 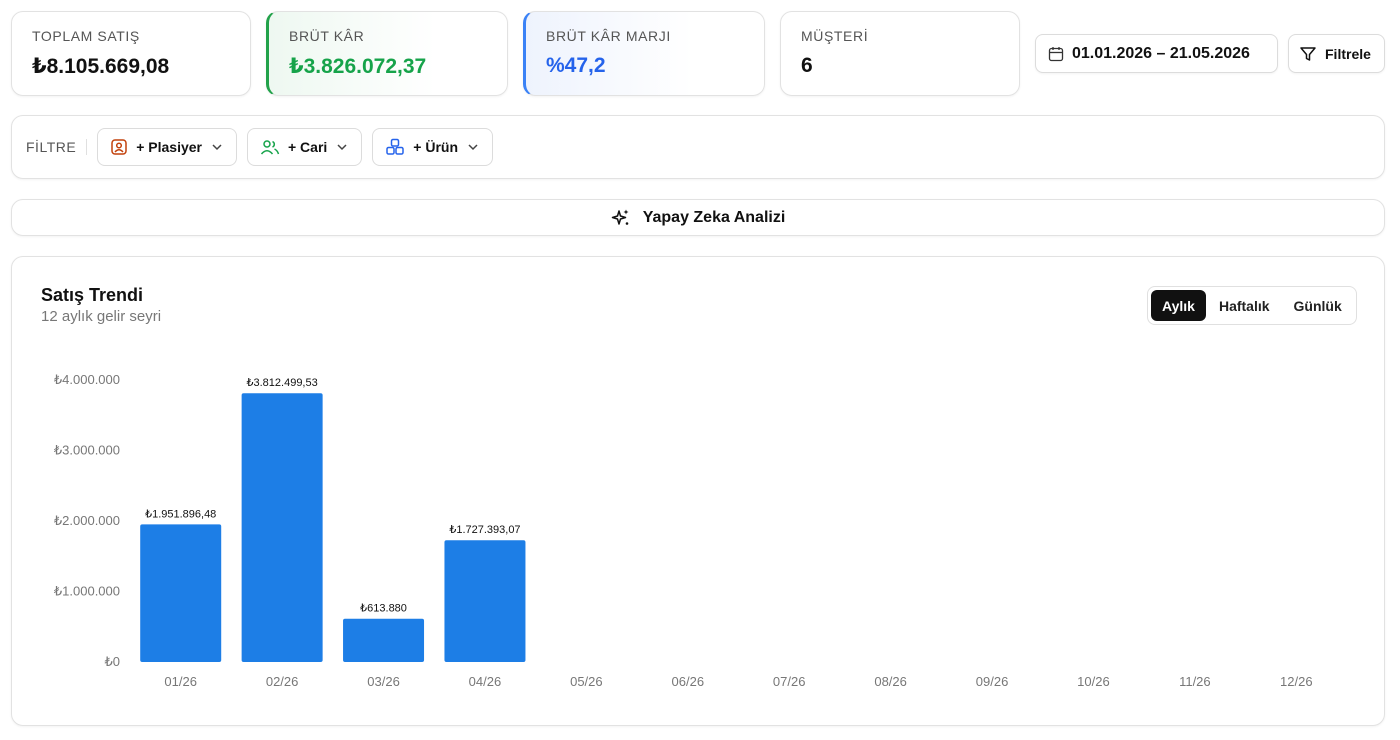 I want to click on x-tick-label: 08/26, so click(x=890, y=681).